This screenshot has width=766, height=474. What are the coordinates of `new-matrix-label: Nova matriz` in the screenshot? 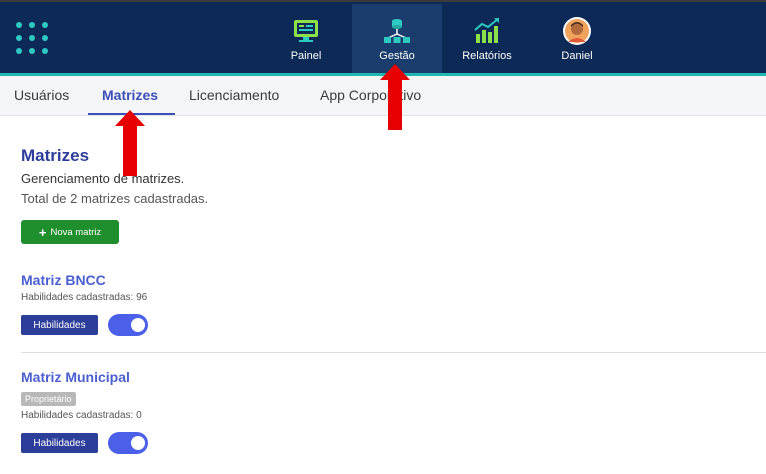 It's located at (76, 232).